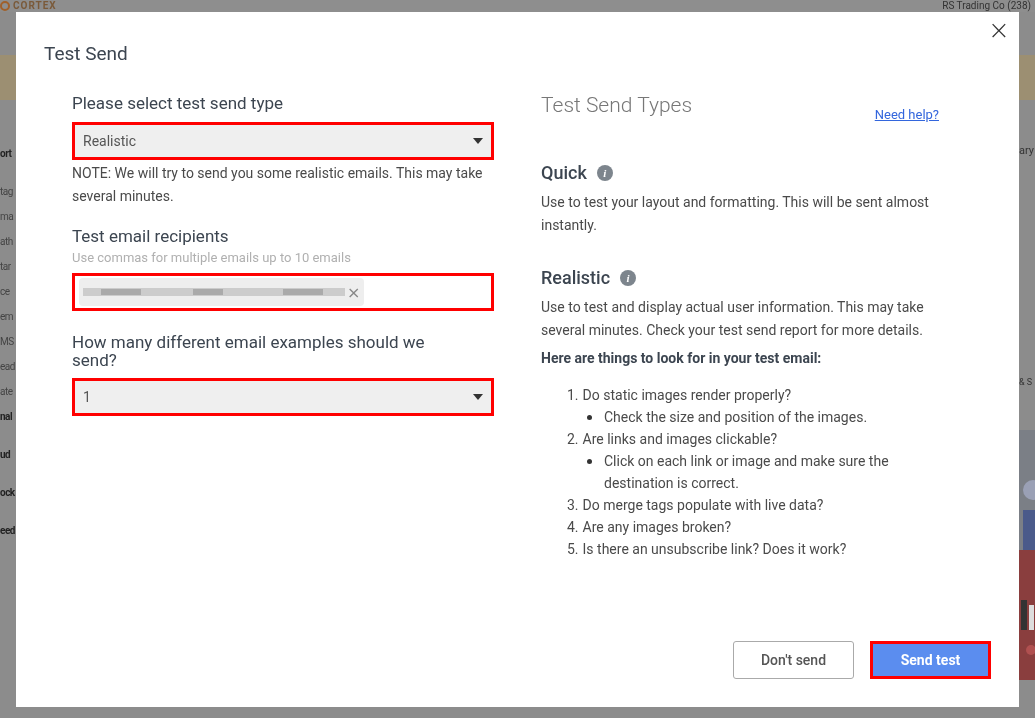  Describe the element at coordinates (8, 294) in the screenshot. I see `sidebar-item: ce` at that location.